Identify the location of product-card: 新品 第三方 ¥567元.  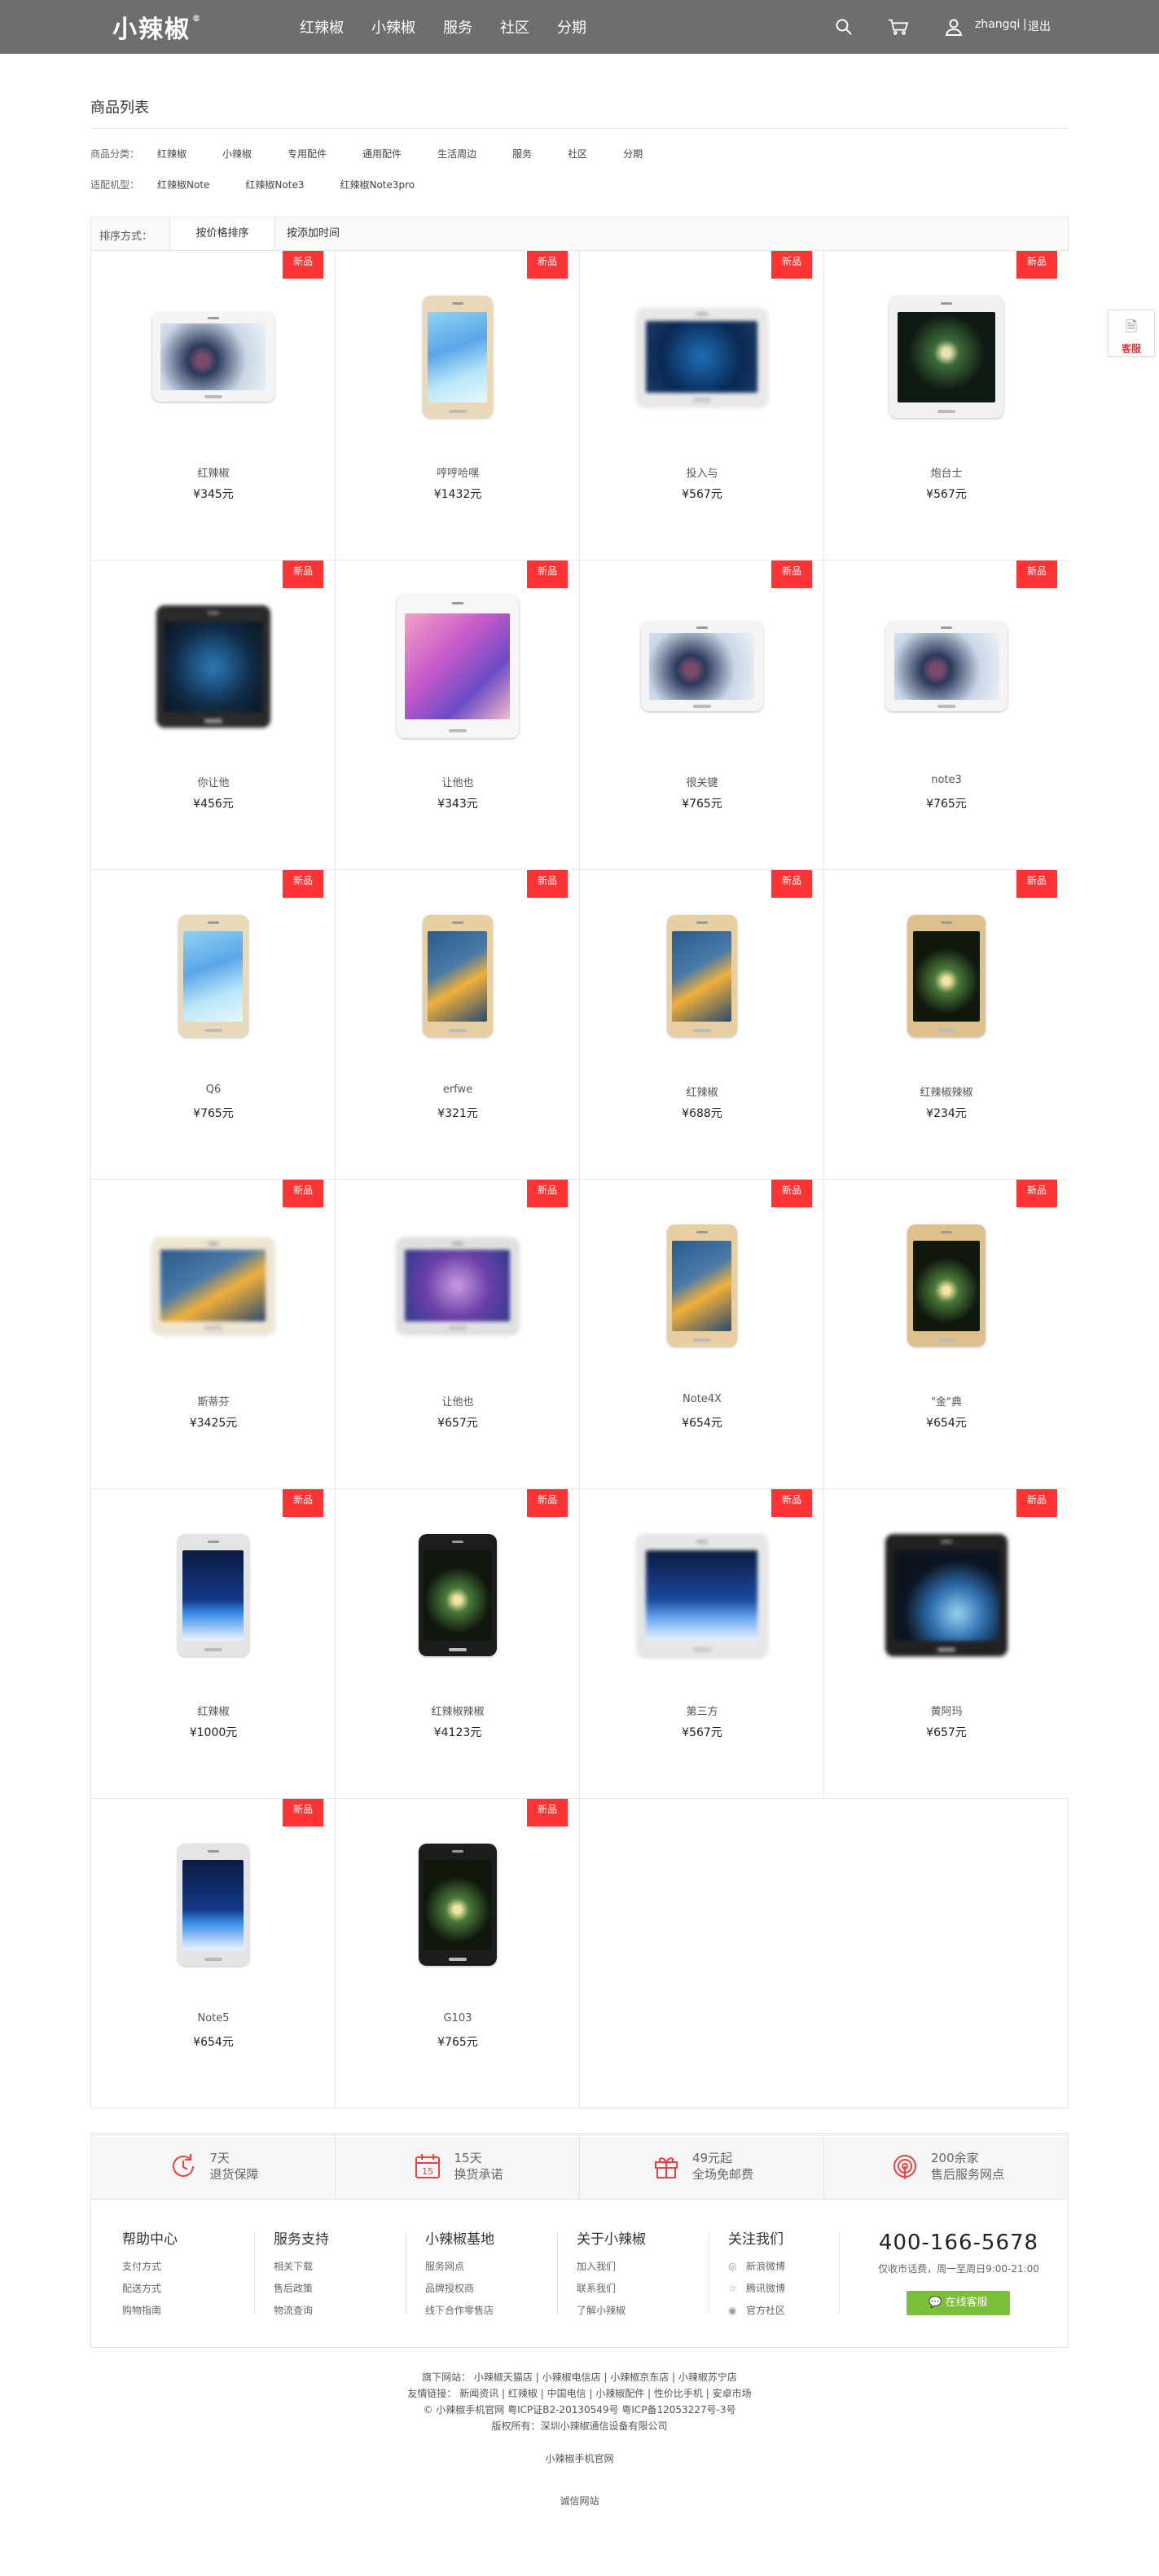
(702, 1644).